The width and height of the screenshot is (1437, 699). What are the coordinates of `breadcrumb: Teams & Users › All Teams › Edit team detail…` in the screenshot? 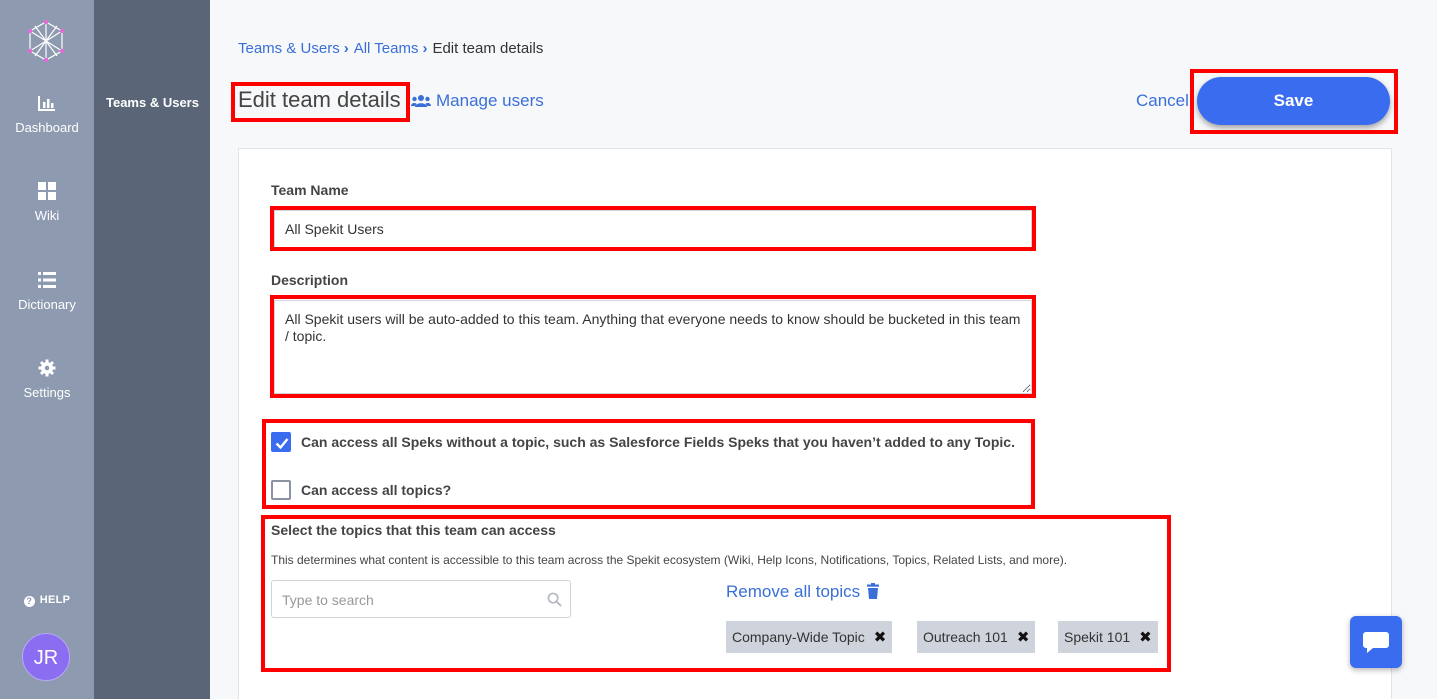 It's located at (390, 48).